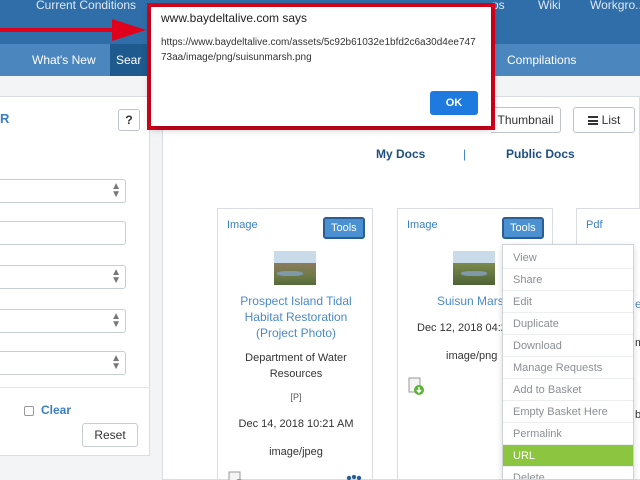  Describe the element at coordinates (568, 324) in the screenshot. I see `menu-item-duplicate: Duplicate` at that location.